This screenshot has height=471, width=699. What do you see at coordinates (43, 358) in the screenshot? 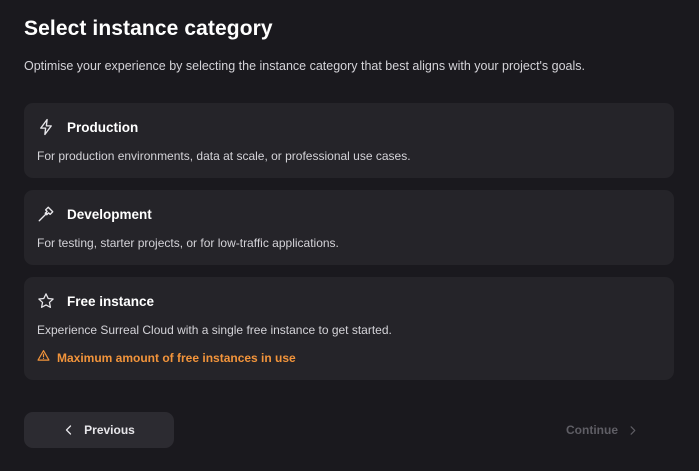
I see `warning-icon` at bounding box center [43, 358].